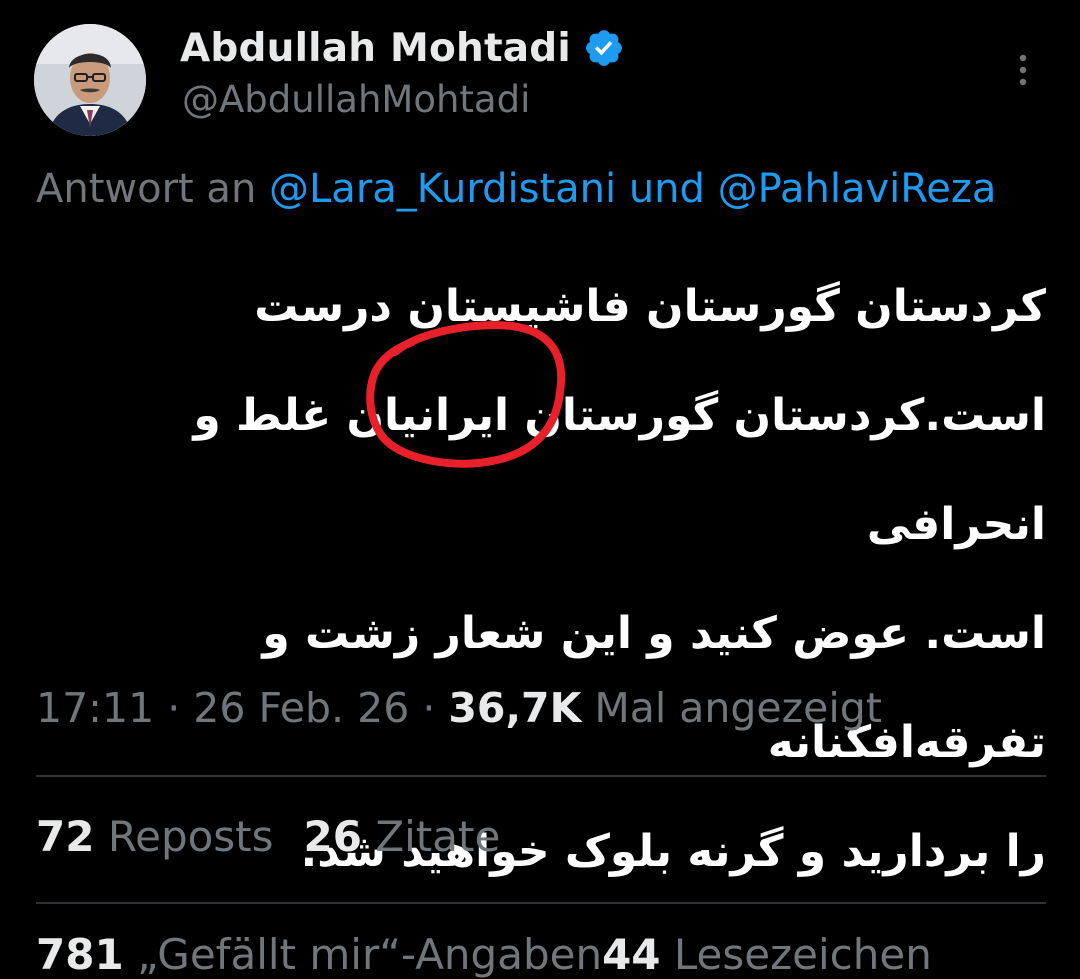 This screenshot has height=979, width=1080. What do you see at coordinates (631, 954) in the screenshot?
I see `bookmarks-count: 44` at bounding box center [631, 954].